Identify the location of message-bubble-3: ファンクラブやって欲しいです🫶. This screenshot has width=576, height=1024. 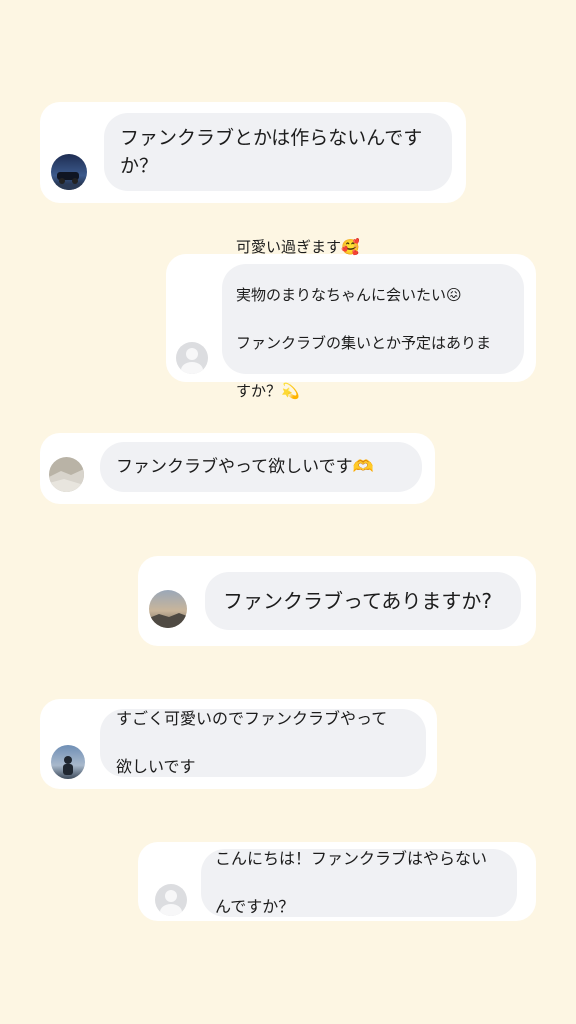
(261, 467).